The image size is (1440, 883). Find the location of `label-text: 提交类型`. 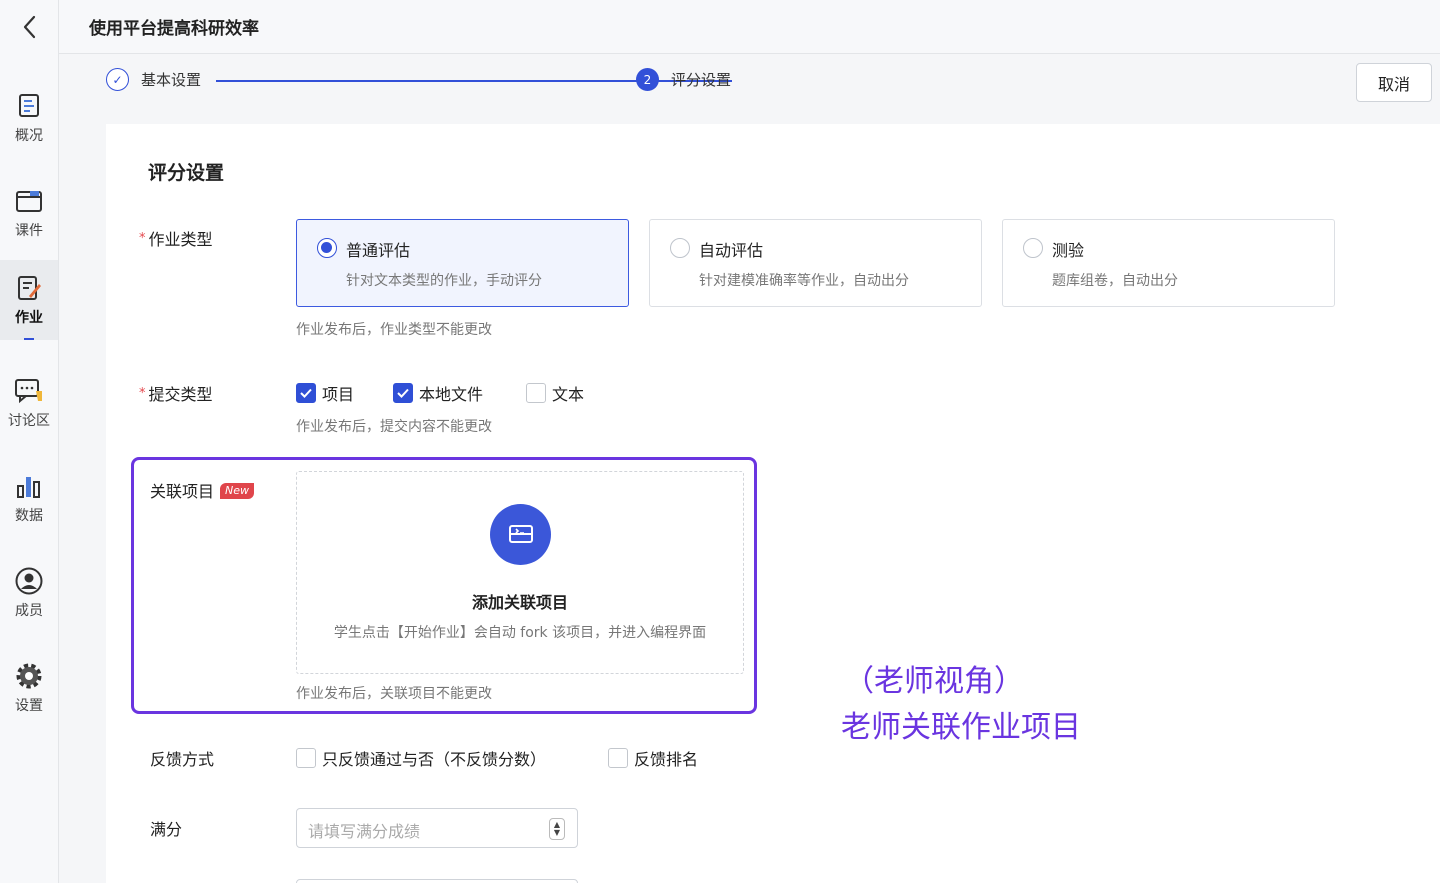

label-text: 提交类型 is located at coordinates (180, 394).